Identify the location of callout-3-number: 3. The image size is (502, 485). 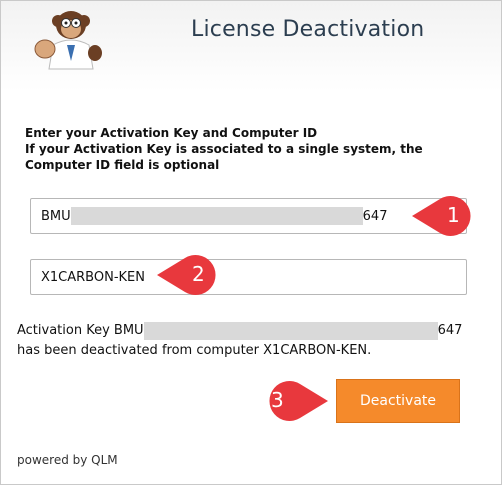
(277, 400).